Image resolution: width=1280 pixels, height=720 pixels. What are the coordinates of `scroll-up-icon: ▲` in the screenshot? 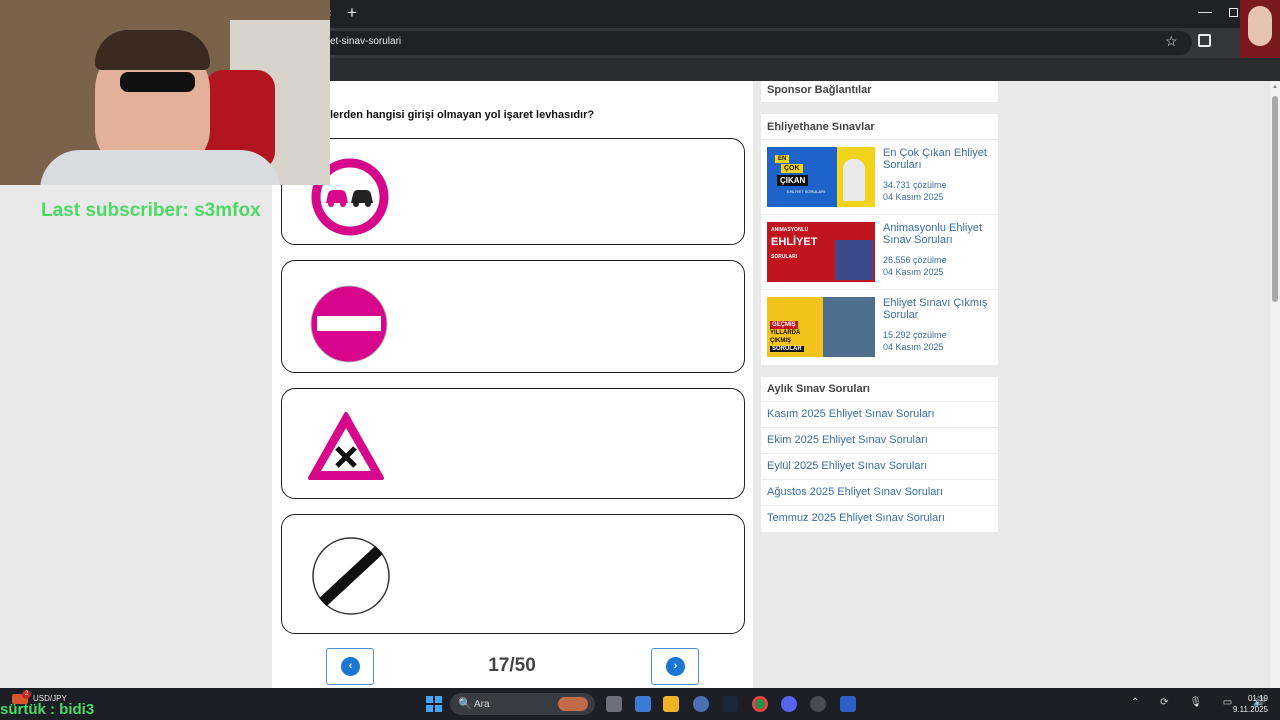 It's located at (1275, 87).